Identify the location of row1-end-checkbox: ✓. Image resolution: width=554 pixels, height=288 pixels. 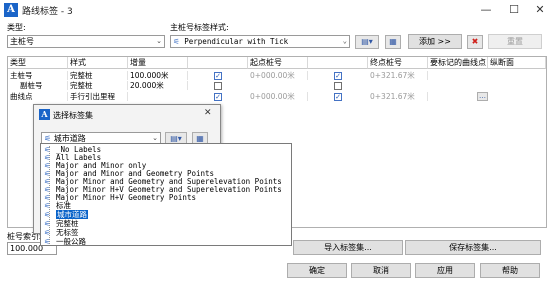
(338, 76).